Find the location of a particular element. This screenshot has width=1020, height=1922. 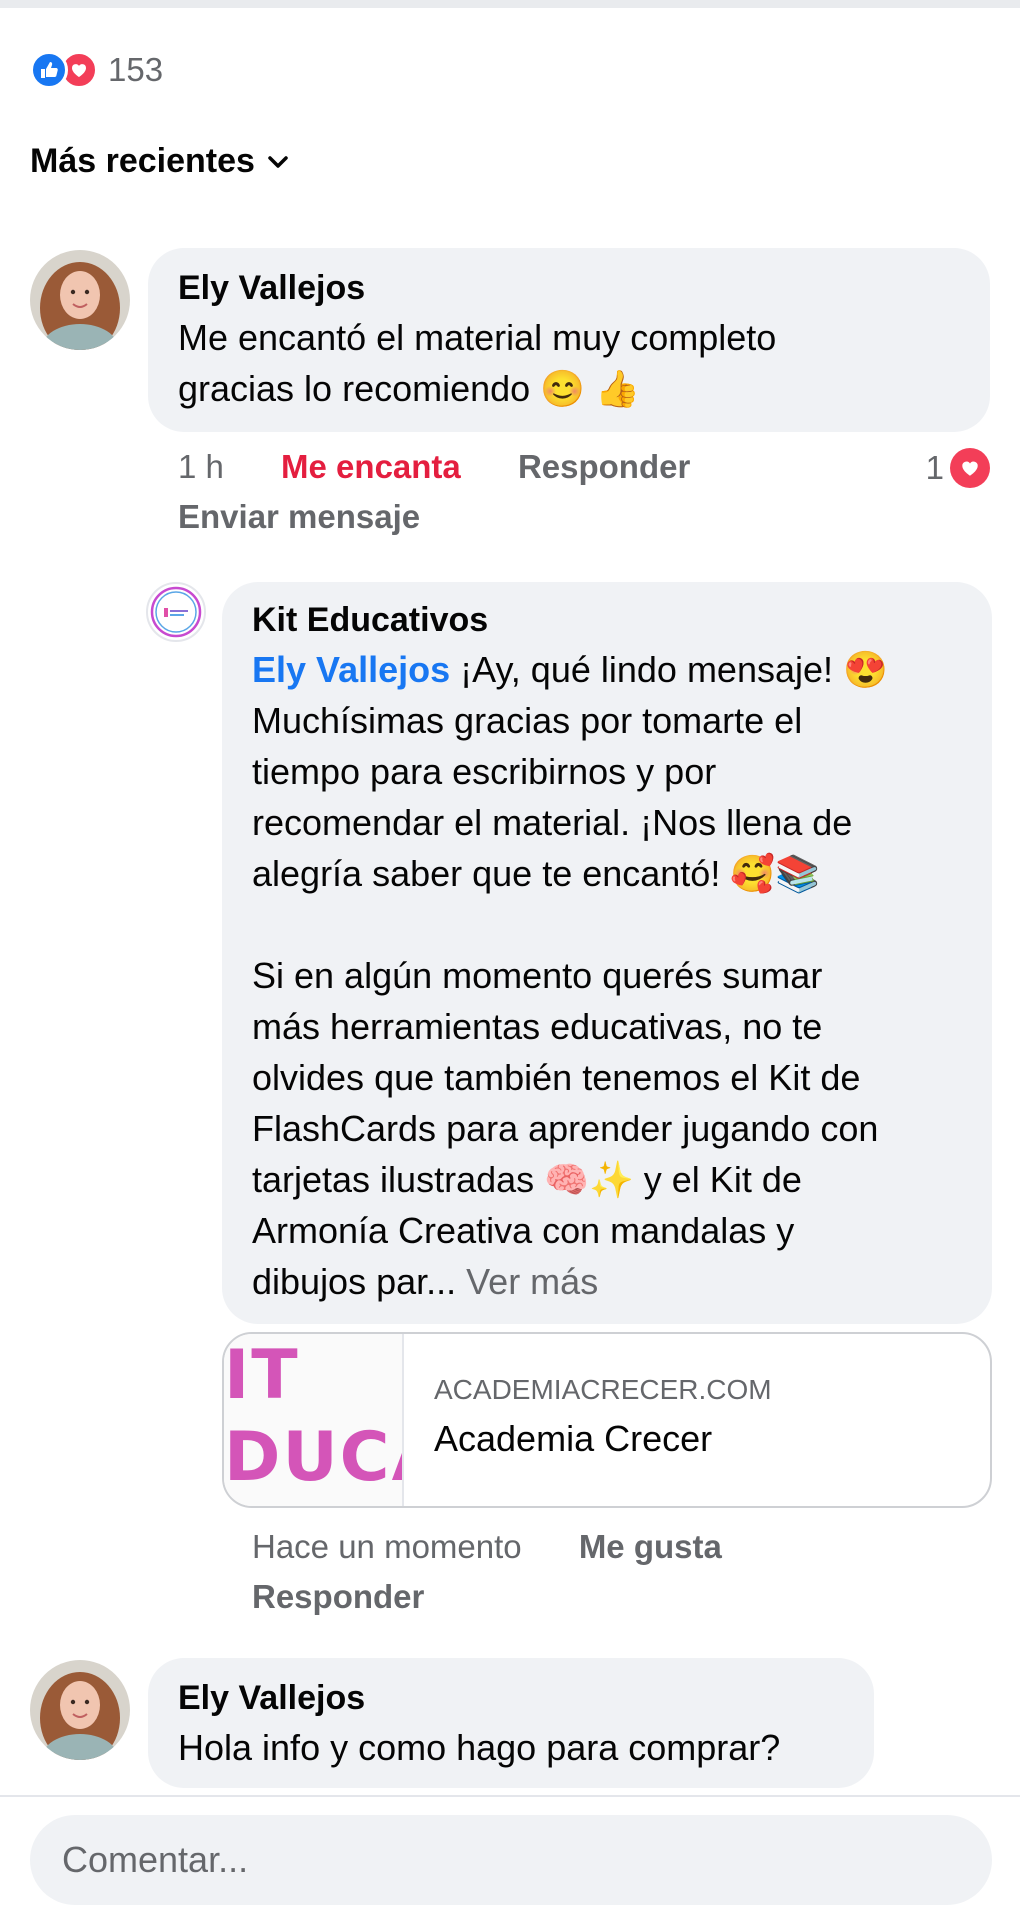

reply-reply-link: Responder is located at coordinates (338, 1597).